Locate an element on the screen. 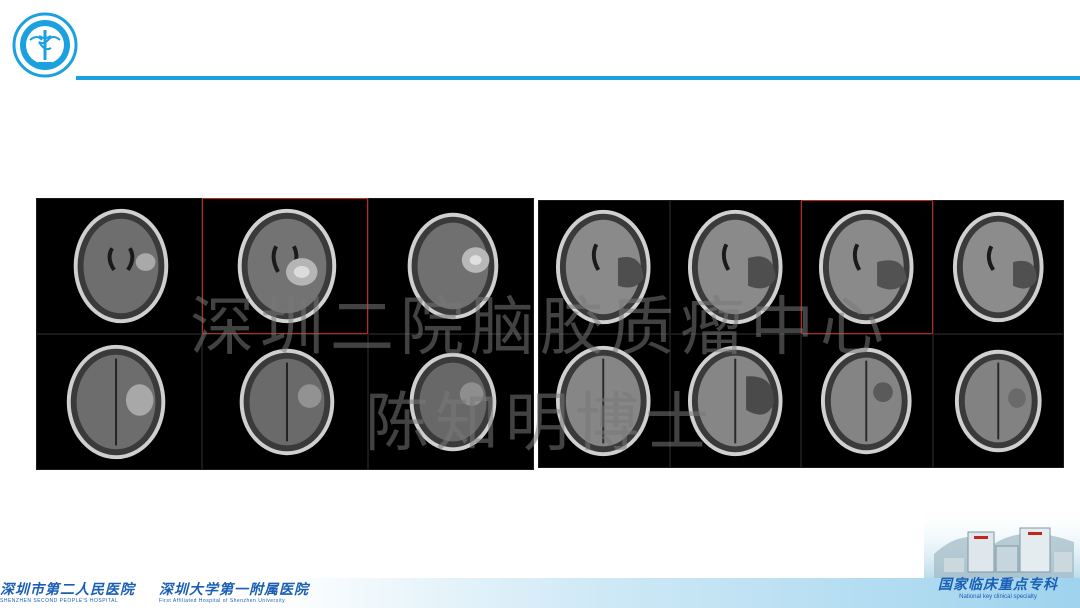 This screenshot has width=1080, height=608. specialty-name-en: National key clinical specialty is located at coordinates (998, 597).